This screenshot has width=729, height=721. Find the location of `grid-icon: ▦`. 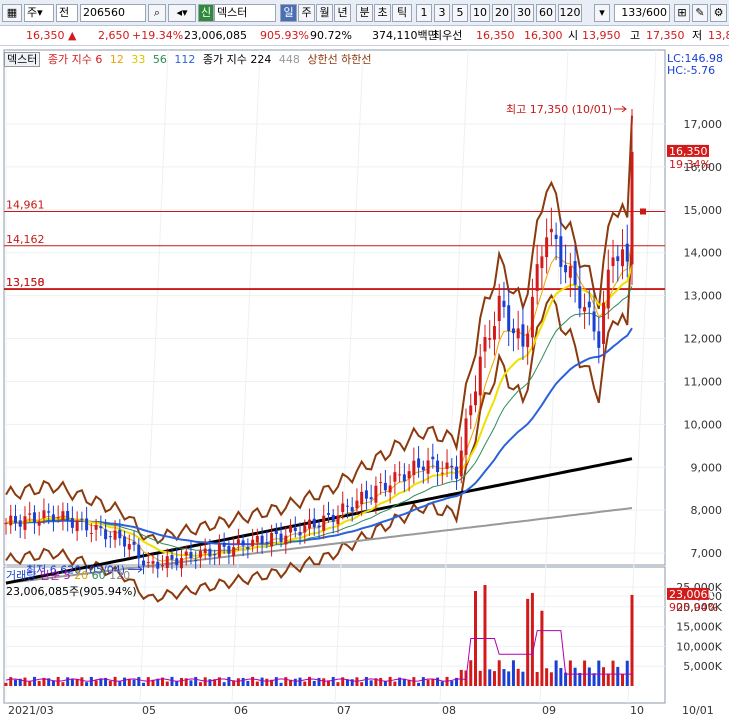

grid-icon: ▦ is located at coordinates (12, 13).